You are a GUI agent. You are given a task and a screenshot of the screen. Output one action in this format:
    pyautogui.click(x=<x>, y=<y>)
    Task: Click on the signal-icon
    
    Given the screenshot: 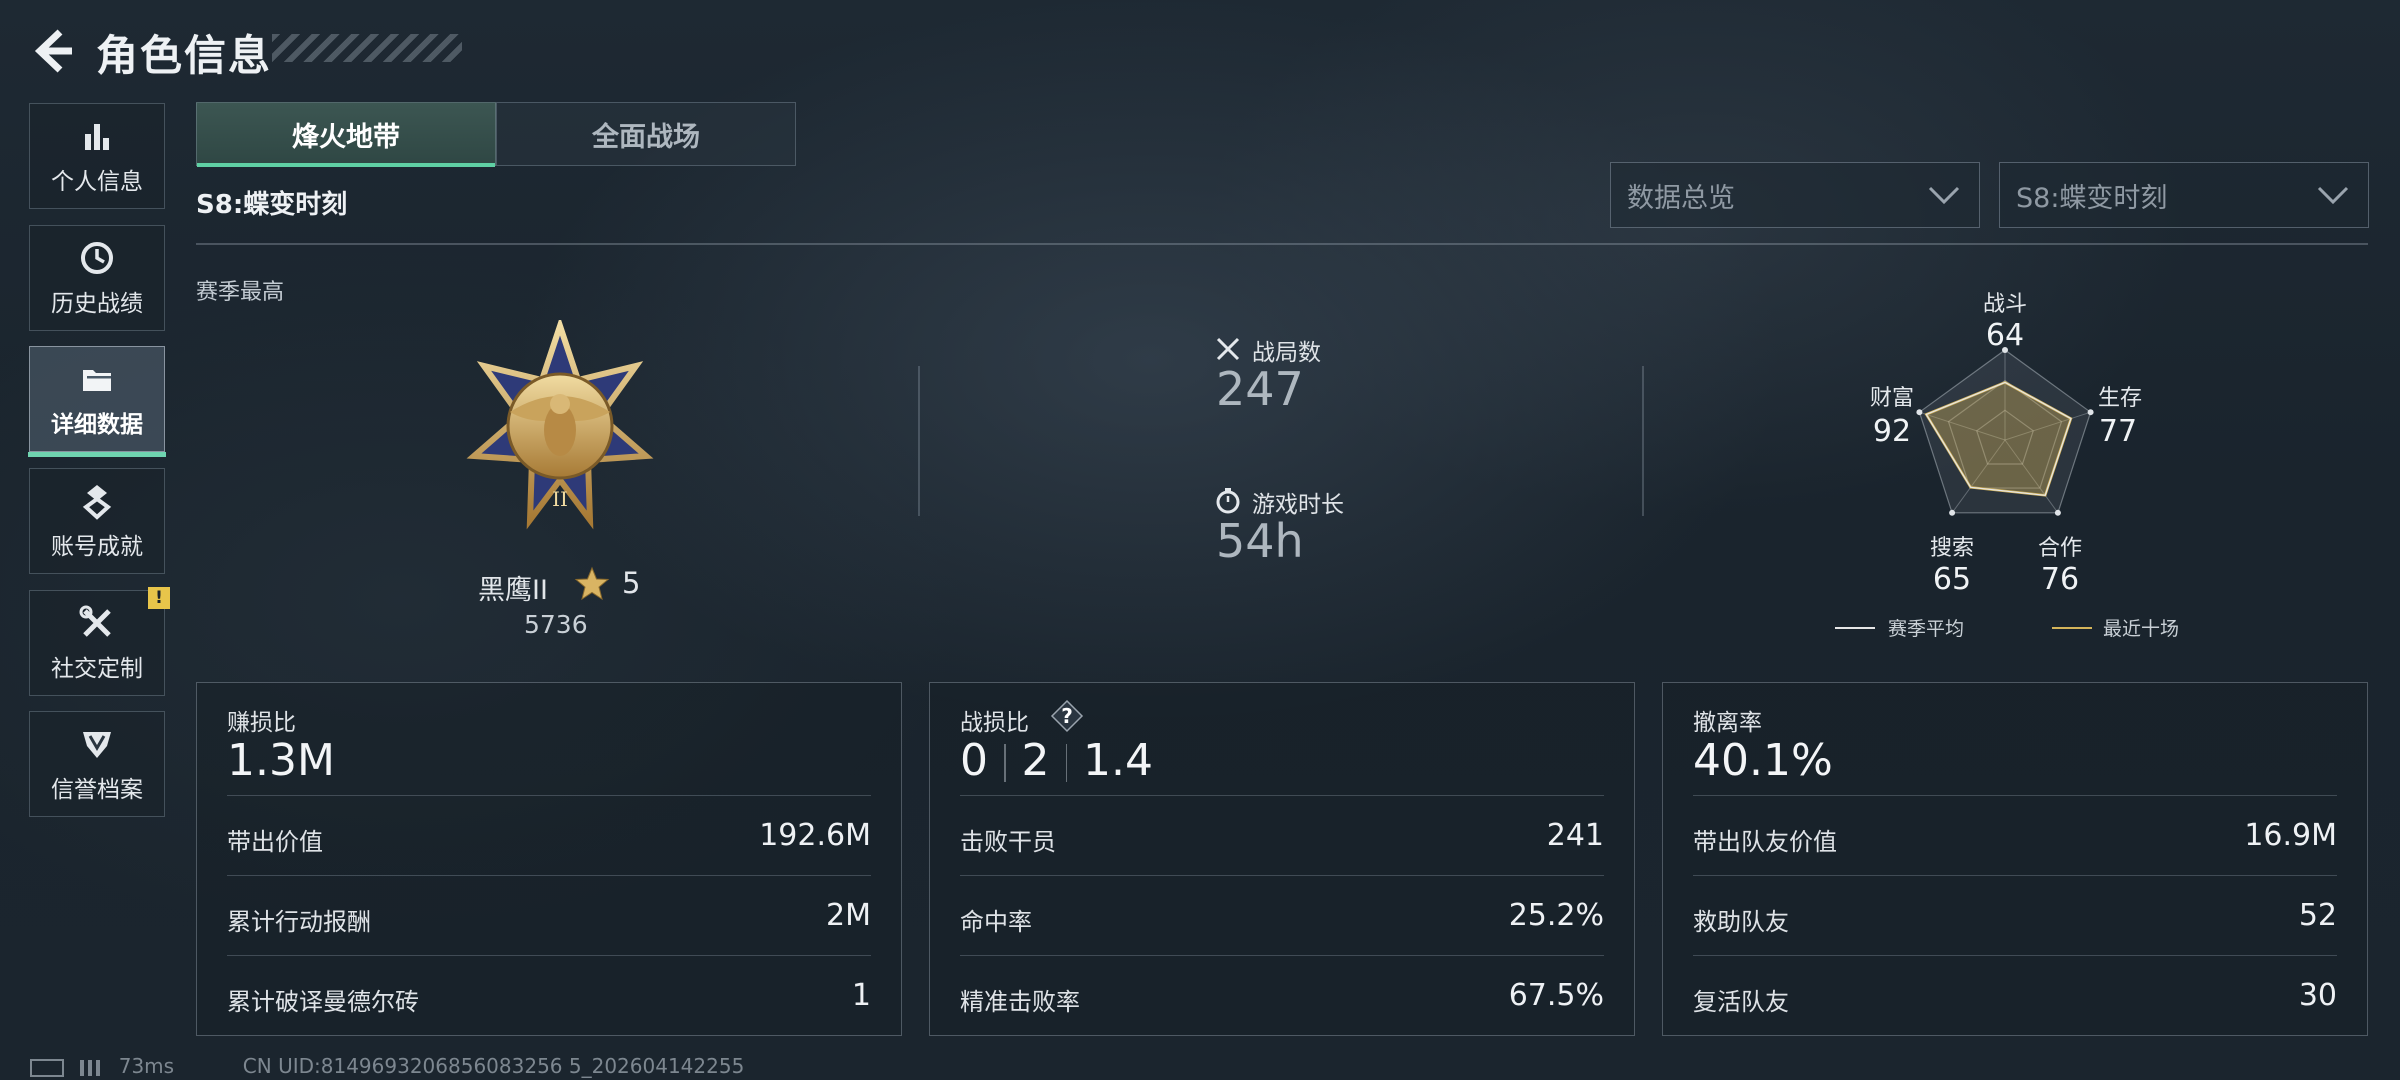 What is the action you would take?
    pyautogui.click(x=91, y=1067)
    